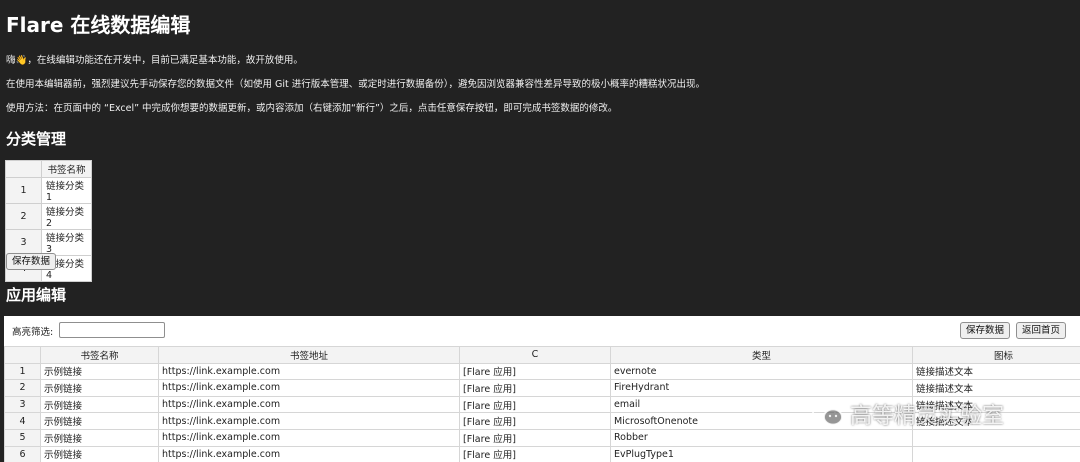  What do you see at coordinates (66, 242) in the screenshot?
I see `category-name-cell: 链接分类3` at bounding box center [66, 242].